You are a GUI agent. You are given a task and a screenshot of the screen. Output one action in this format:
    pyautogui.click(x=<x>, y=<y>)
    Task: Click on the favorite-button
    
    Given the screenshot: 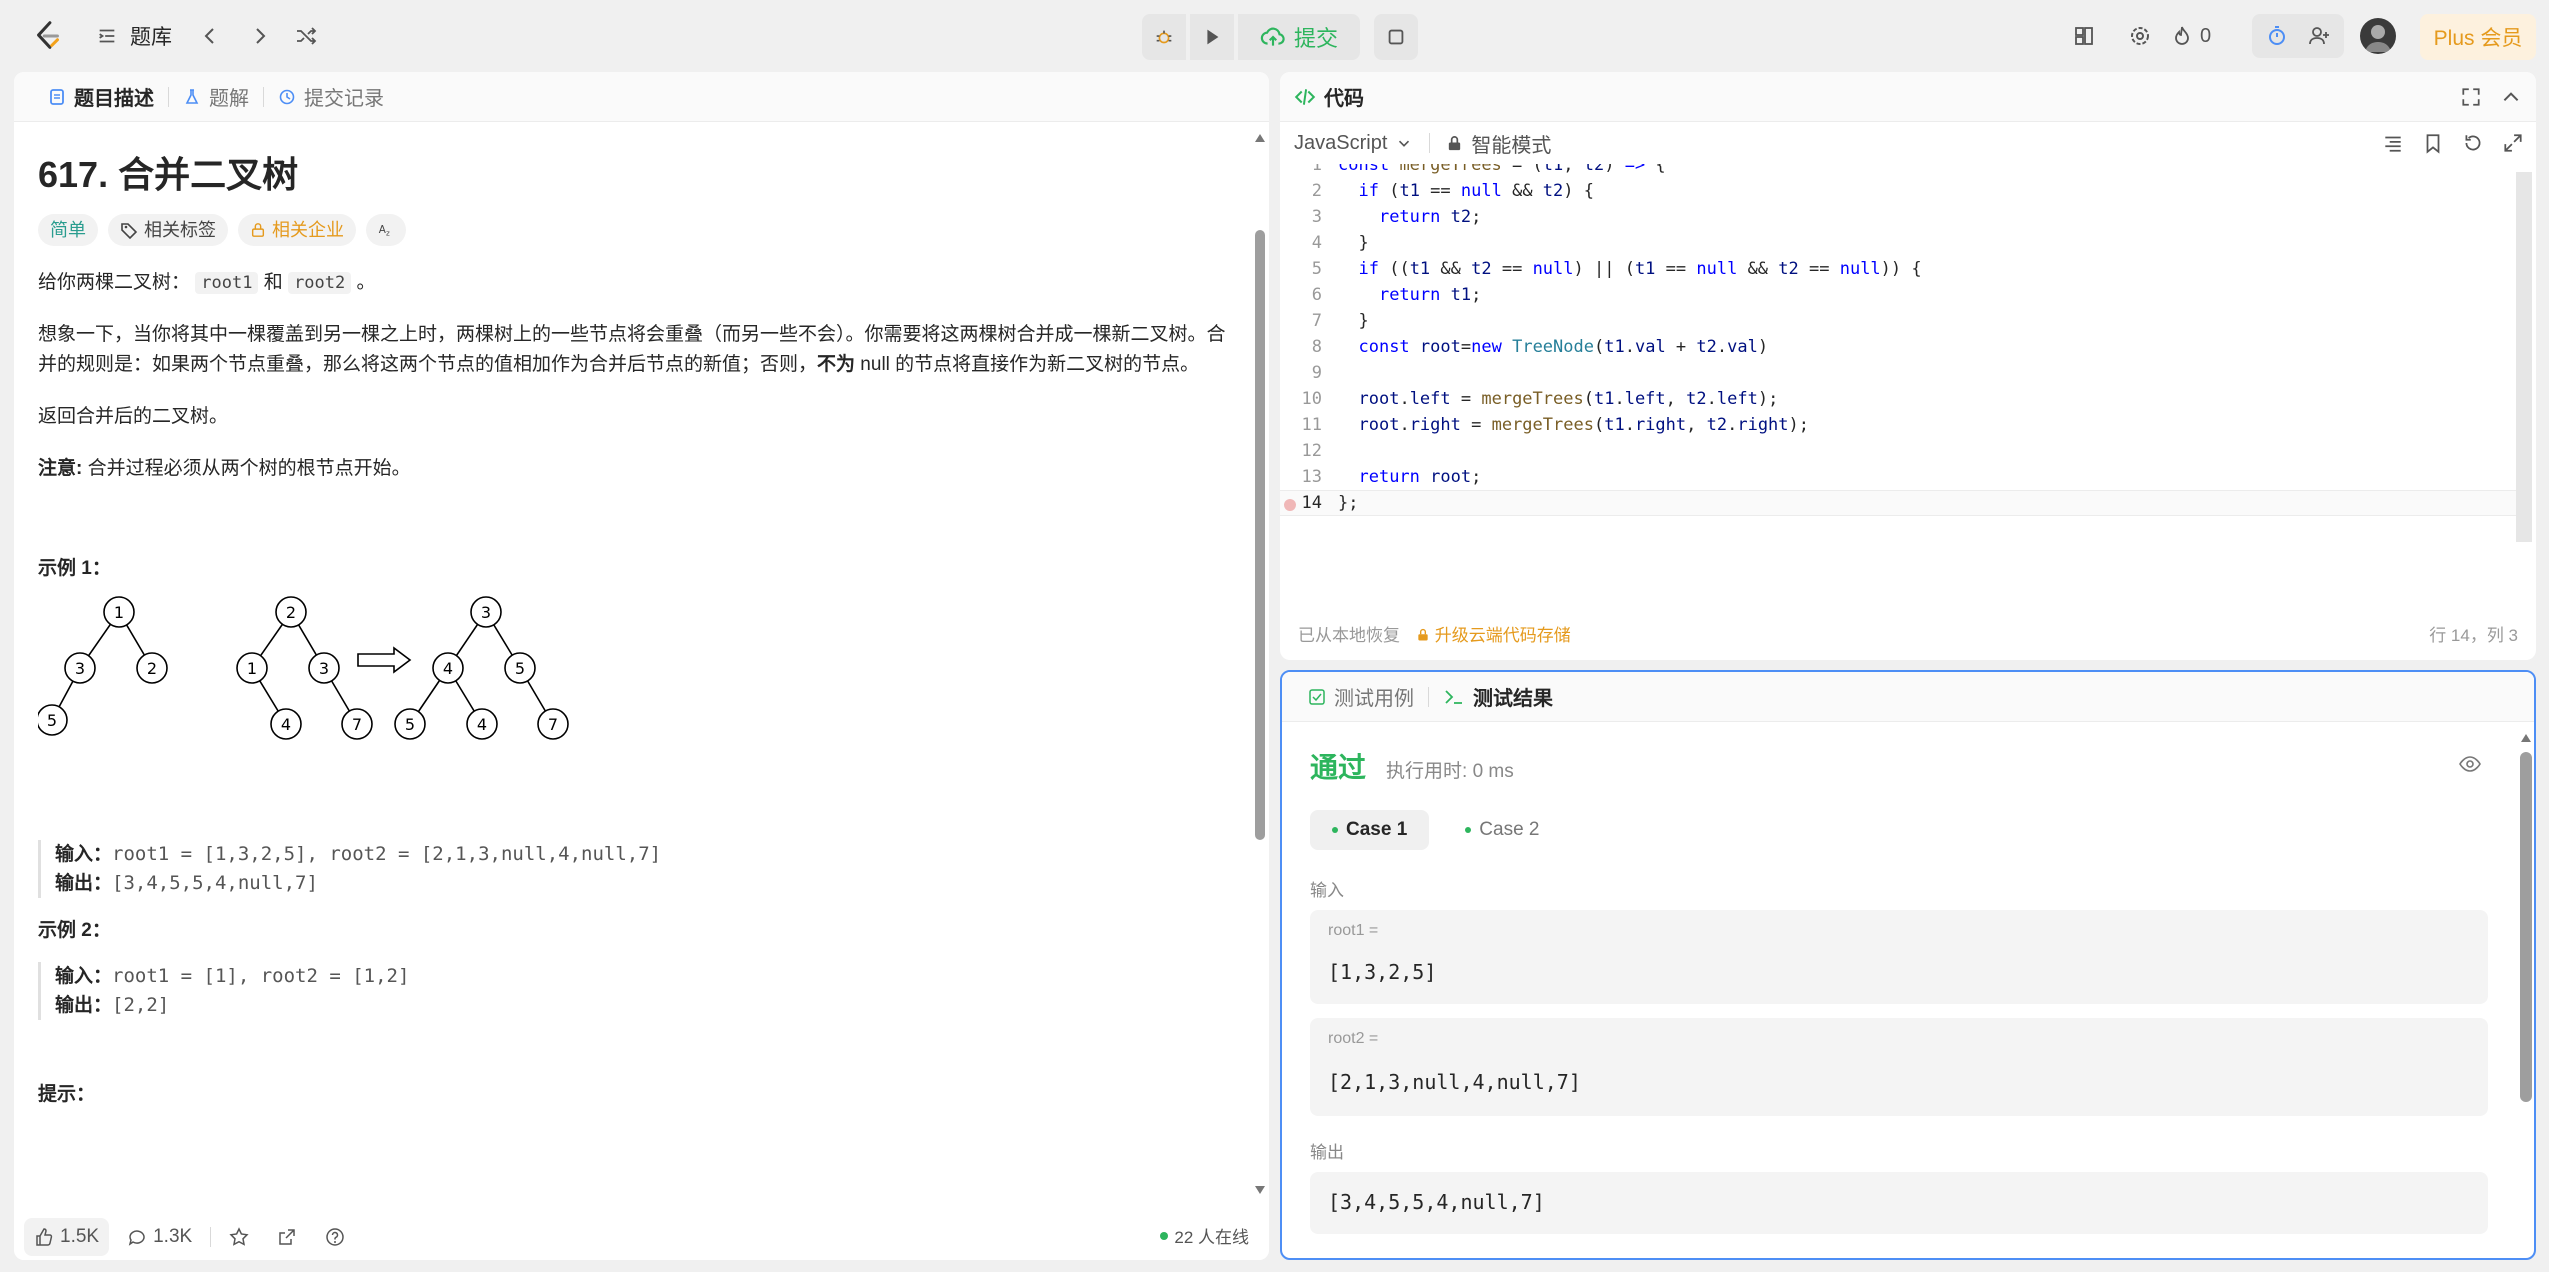 What is the action you would take?
    pyautogui.click(x=239, y=1237)
    